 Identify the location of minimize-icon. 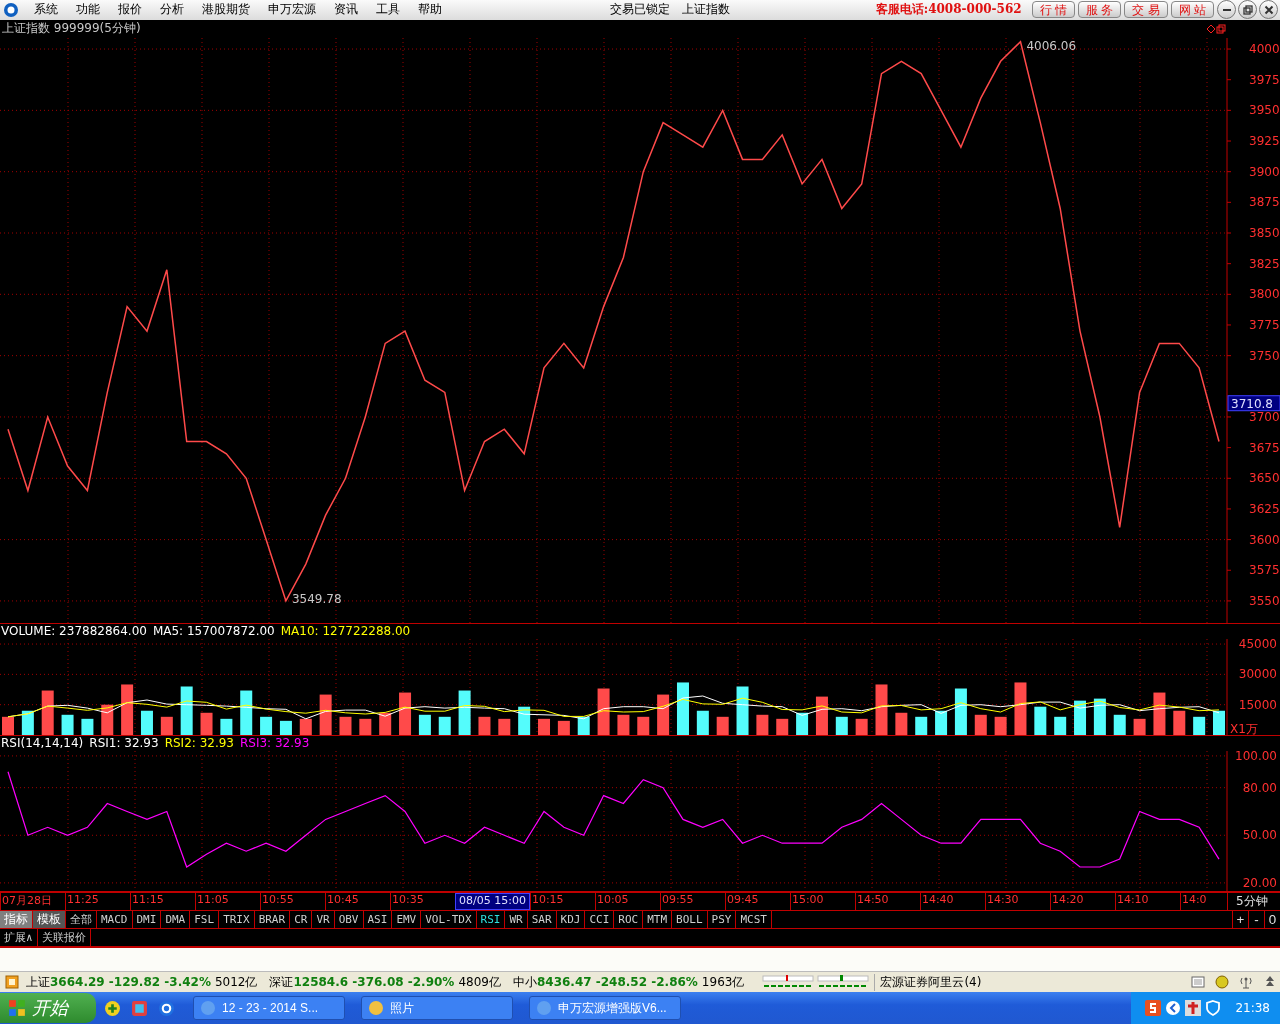
(1226, 9).